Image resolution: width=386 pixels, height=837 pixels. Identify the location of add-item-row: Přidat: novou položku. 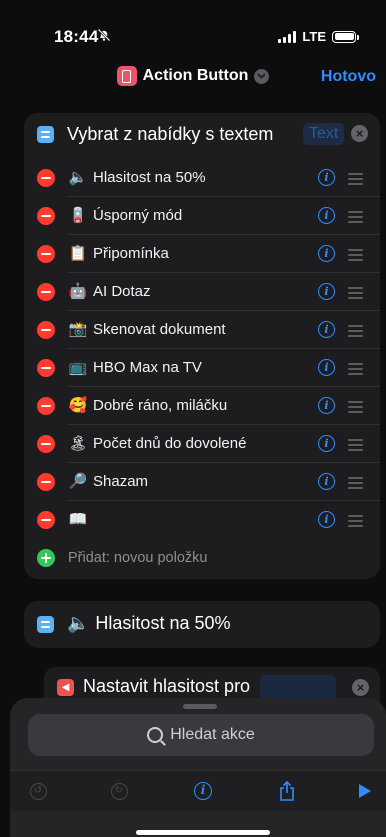
(202, 558).